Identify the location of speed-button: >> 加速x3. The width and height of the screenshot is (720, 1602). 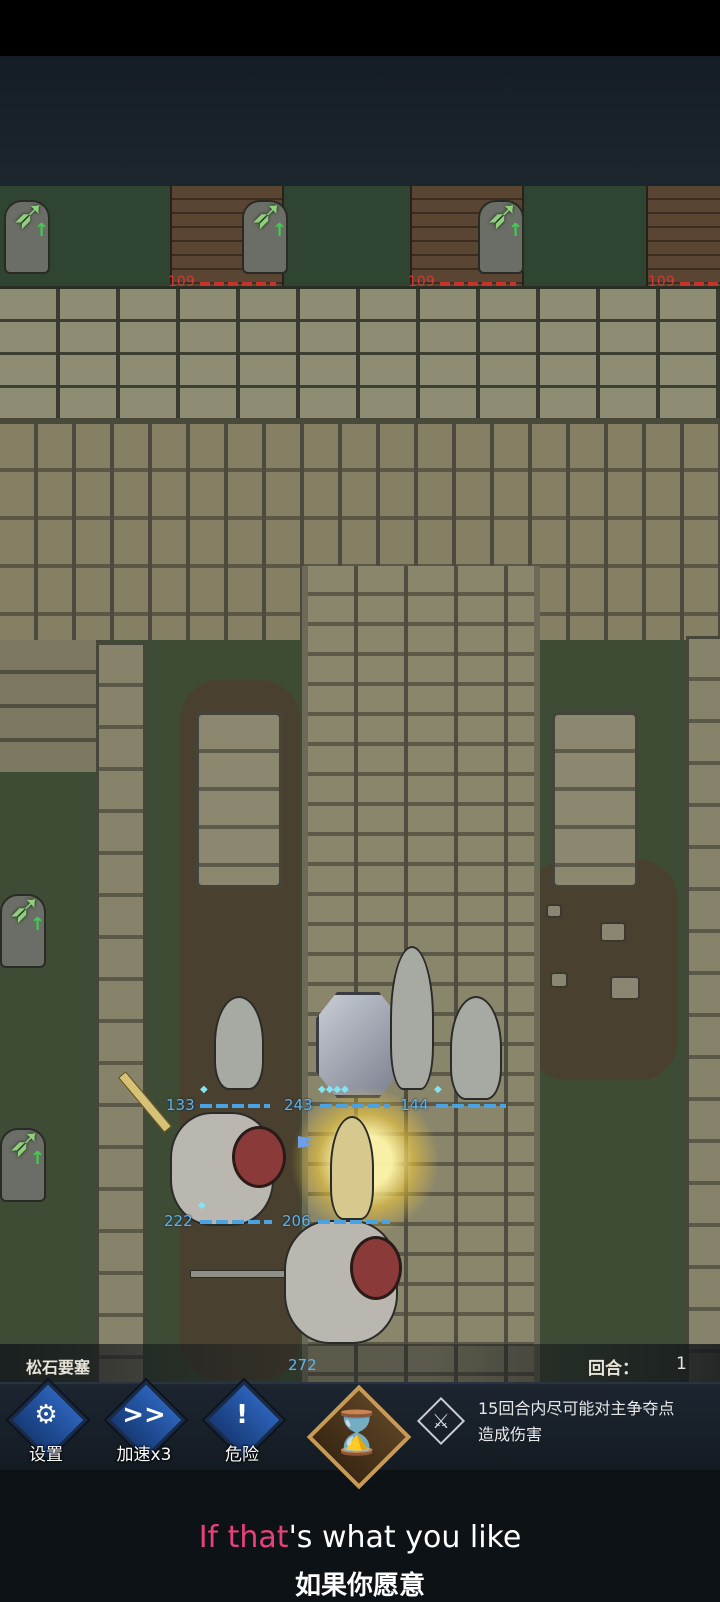
(144, 1424).